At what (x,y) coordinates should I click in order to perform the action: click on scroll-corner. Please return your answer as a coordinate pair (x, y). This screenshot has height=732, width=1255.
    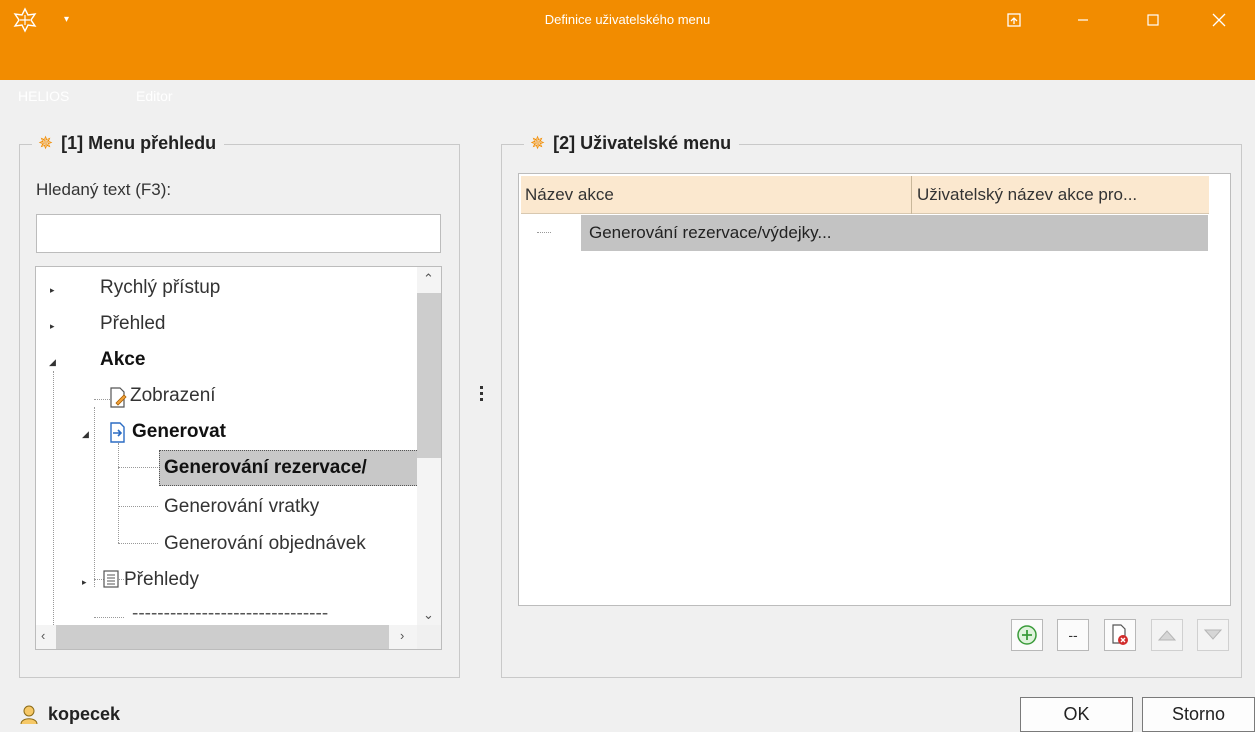
    Looking at the image, I should click on (429, 637).